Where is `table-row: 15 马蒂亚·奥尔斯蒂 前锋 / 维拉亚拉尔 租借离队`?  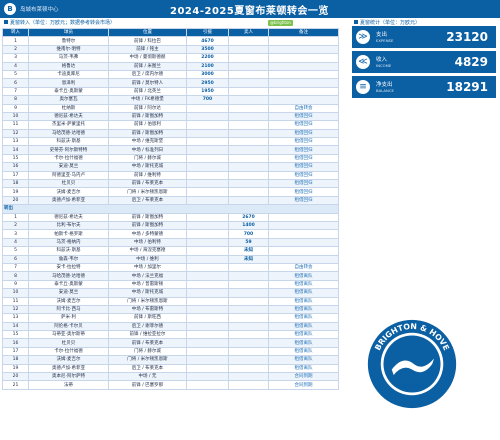
table-row: 15 马蒂亚·奥尔斯蒂 前锋 / 维拉亚拉尔 租借离队 is located at coordinates (170, 335).